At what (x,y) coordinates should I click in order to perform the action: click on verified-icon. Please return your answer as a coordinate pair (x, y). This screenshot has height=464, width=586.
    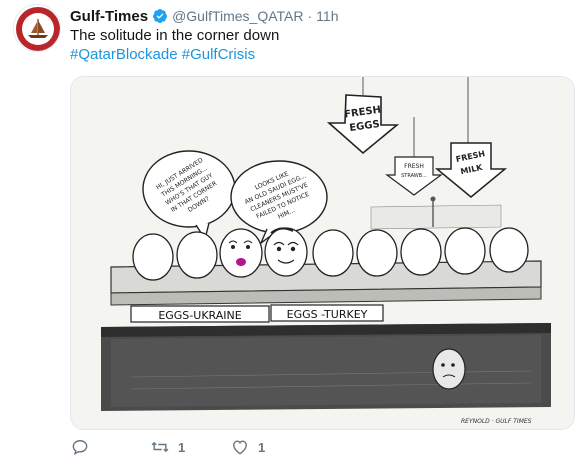
    Looking at the image, I should click on (160, 16).